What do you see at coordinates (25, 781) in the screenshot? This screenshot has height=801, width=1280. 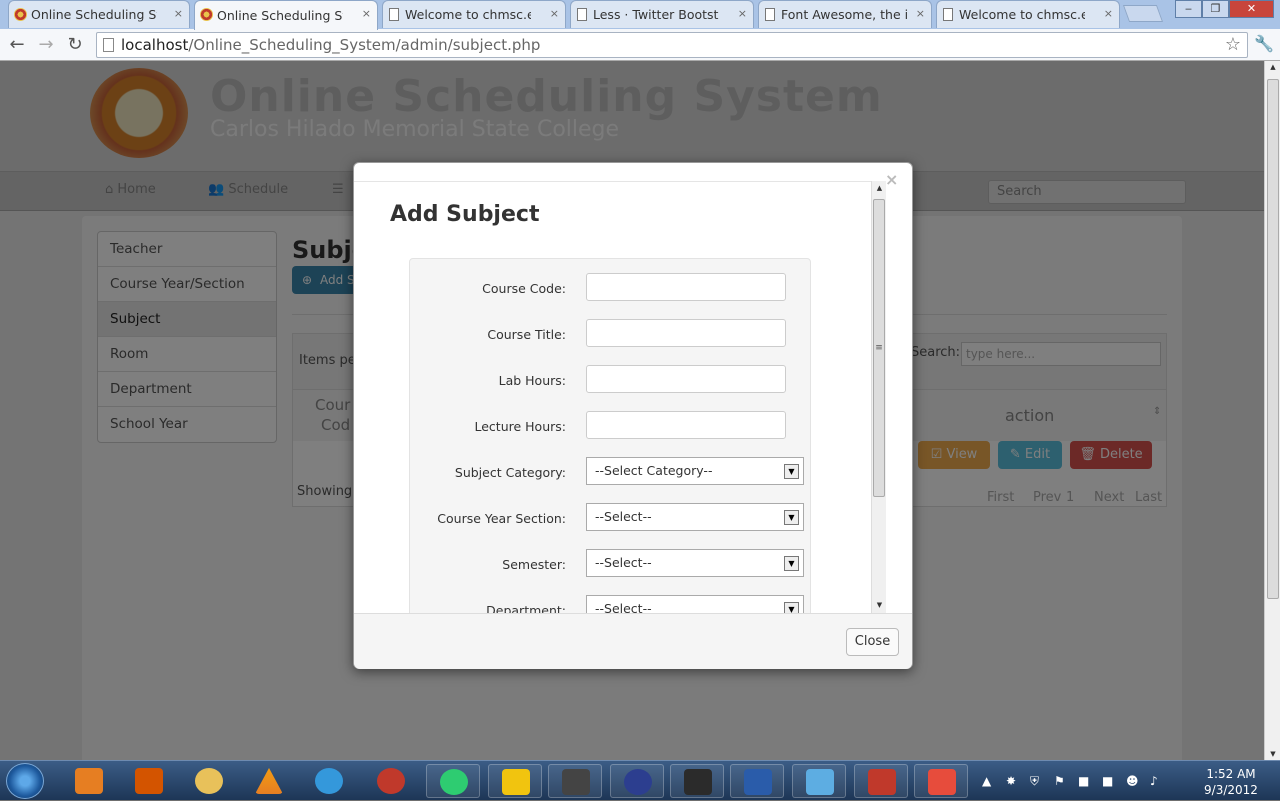 I see `start-orb-icon` at bounding box center [25, 781].